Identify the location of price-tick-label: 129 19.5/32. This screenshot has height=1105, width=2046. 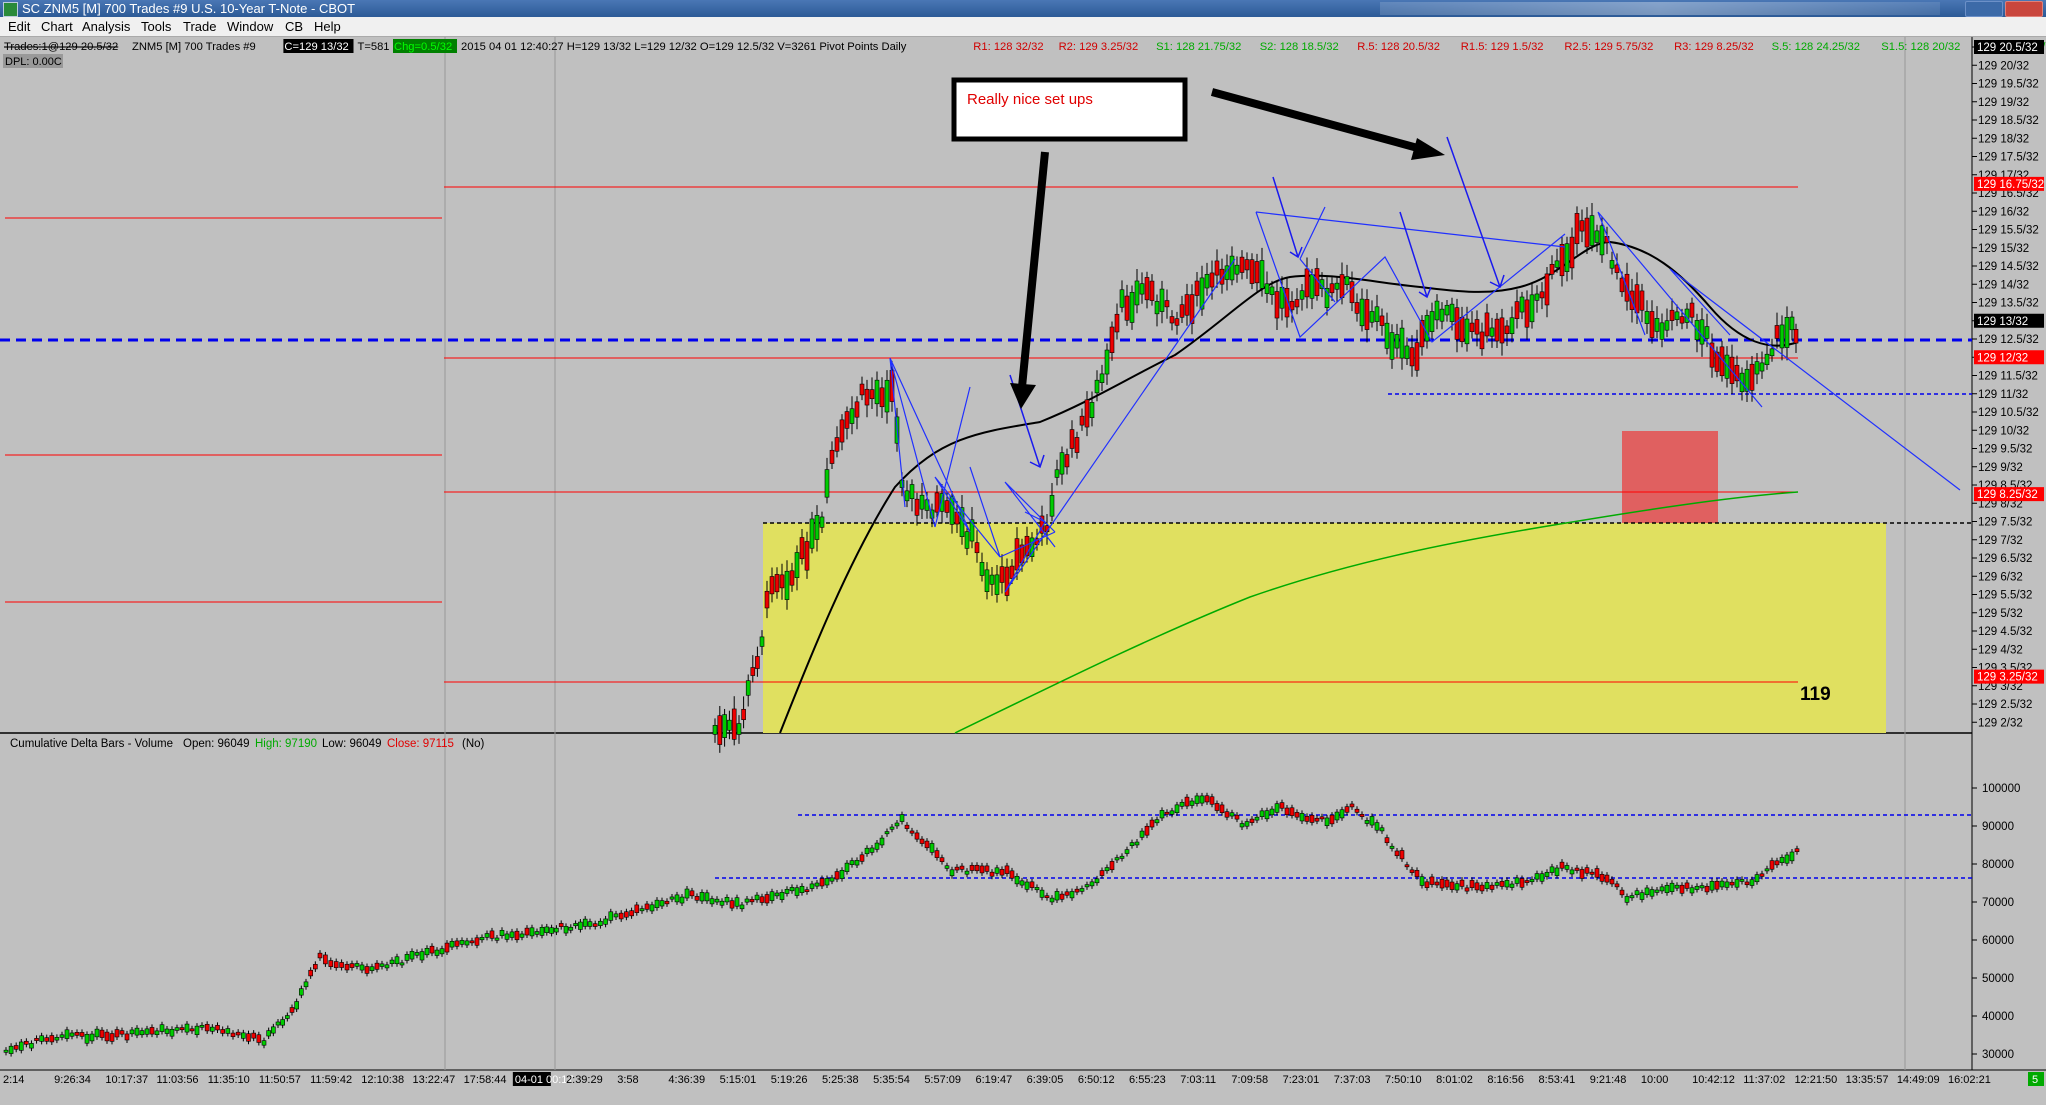
(2008, 85).